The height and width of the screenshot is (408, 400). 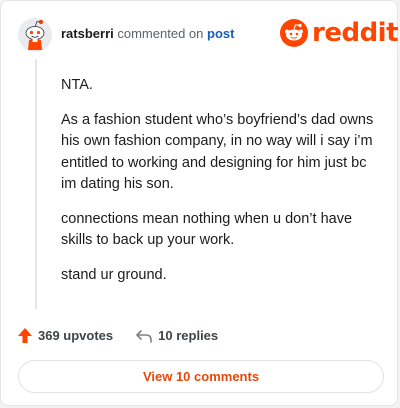 What do you see at coordinates (188, 335) in the screenshot?
I see `reply-count: 10 replies` at bounding box center [188, 335].